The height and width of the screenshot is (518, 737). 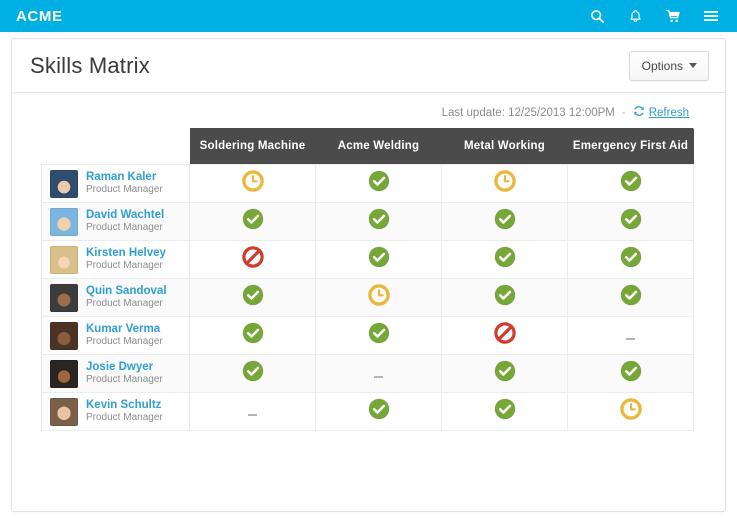 I want to click on person-name: Kevin Schultz, so click(x=124, y=405).